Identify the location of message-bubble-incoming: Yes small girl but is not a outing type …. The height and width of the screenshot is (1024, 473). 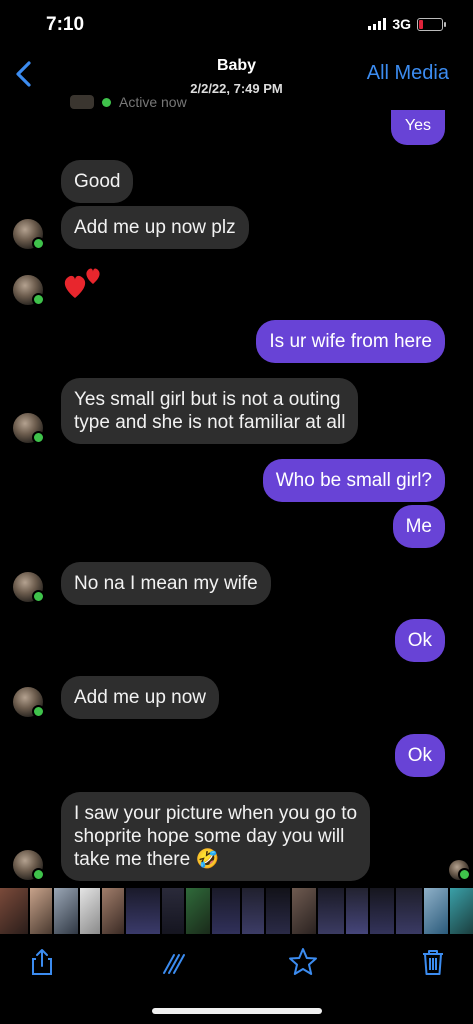
(210, 411).